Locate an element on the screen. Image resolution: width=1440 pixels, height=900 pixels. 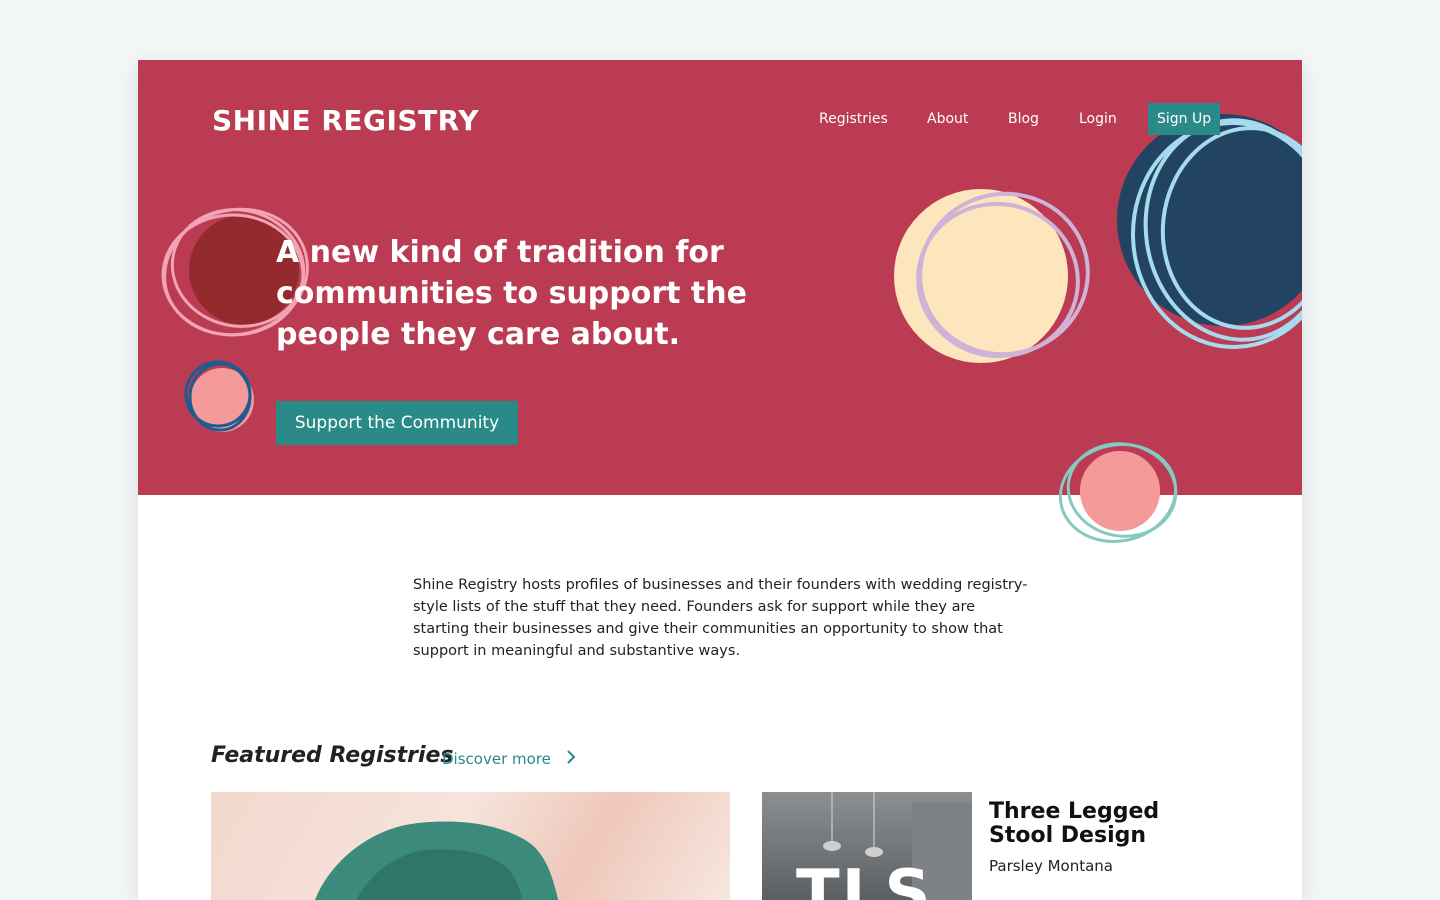
green-shoe-illustration is located at coordinates (437, 860).